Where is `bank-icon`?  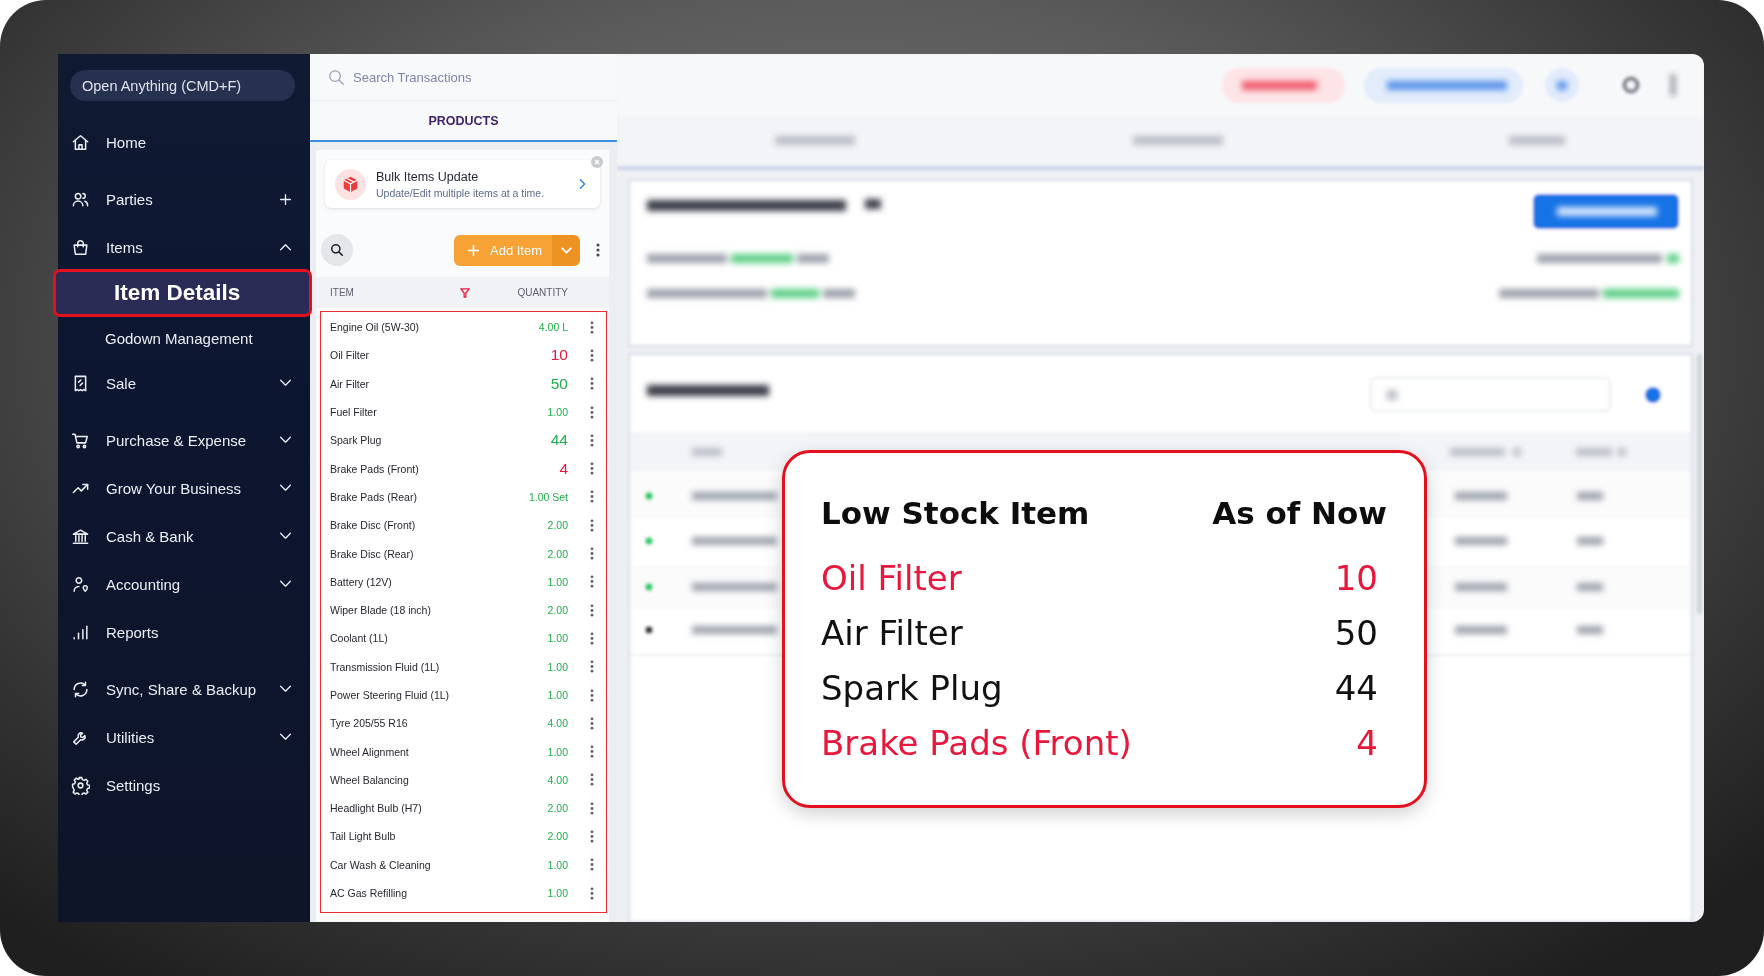 bank-icon is located at coordinates (80, 536).